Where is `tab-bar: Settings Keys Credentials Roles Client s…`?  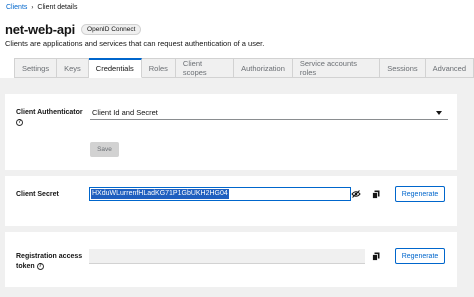
tab-bar: Settings Keys Credentials Roles Client s… is located at coordinates (244, 68).